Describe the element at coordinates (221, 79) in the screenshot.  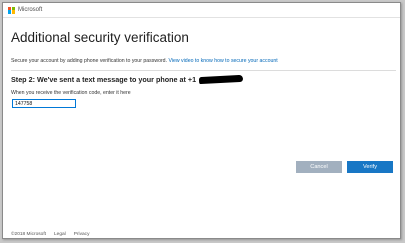
I see `redacted-phone-number` at that location.